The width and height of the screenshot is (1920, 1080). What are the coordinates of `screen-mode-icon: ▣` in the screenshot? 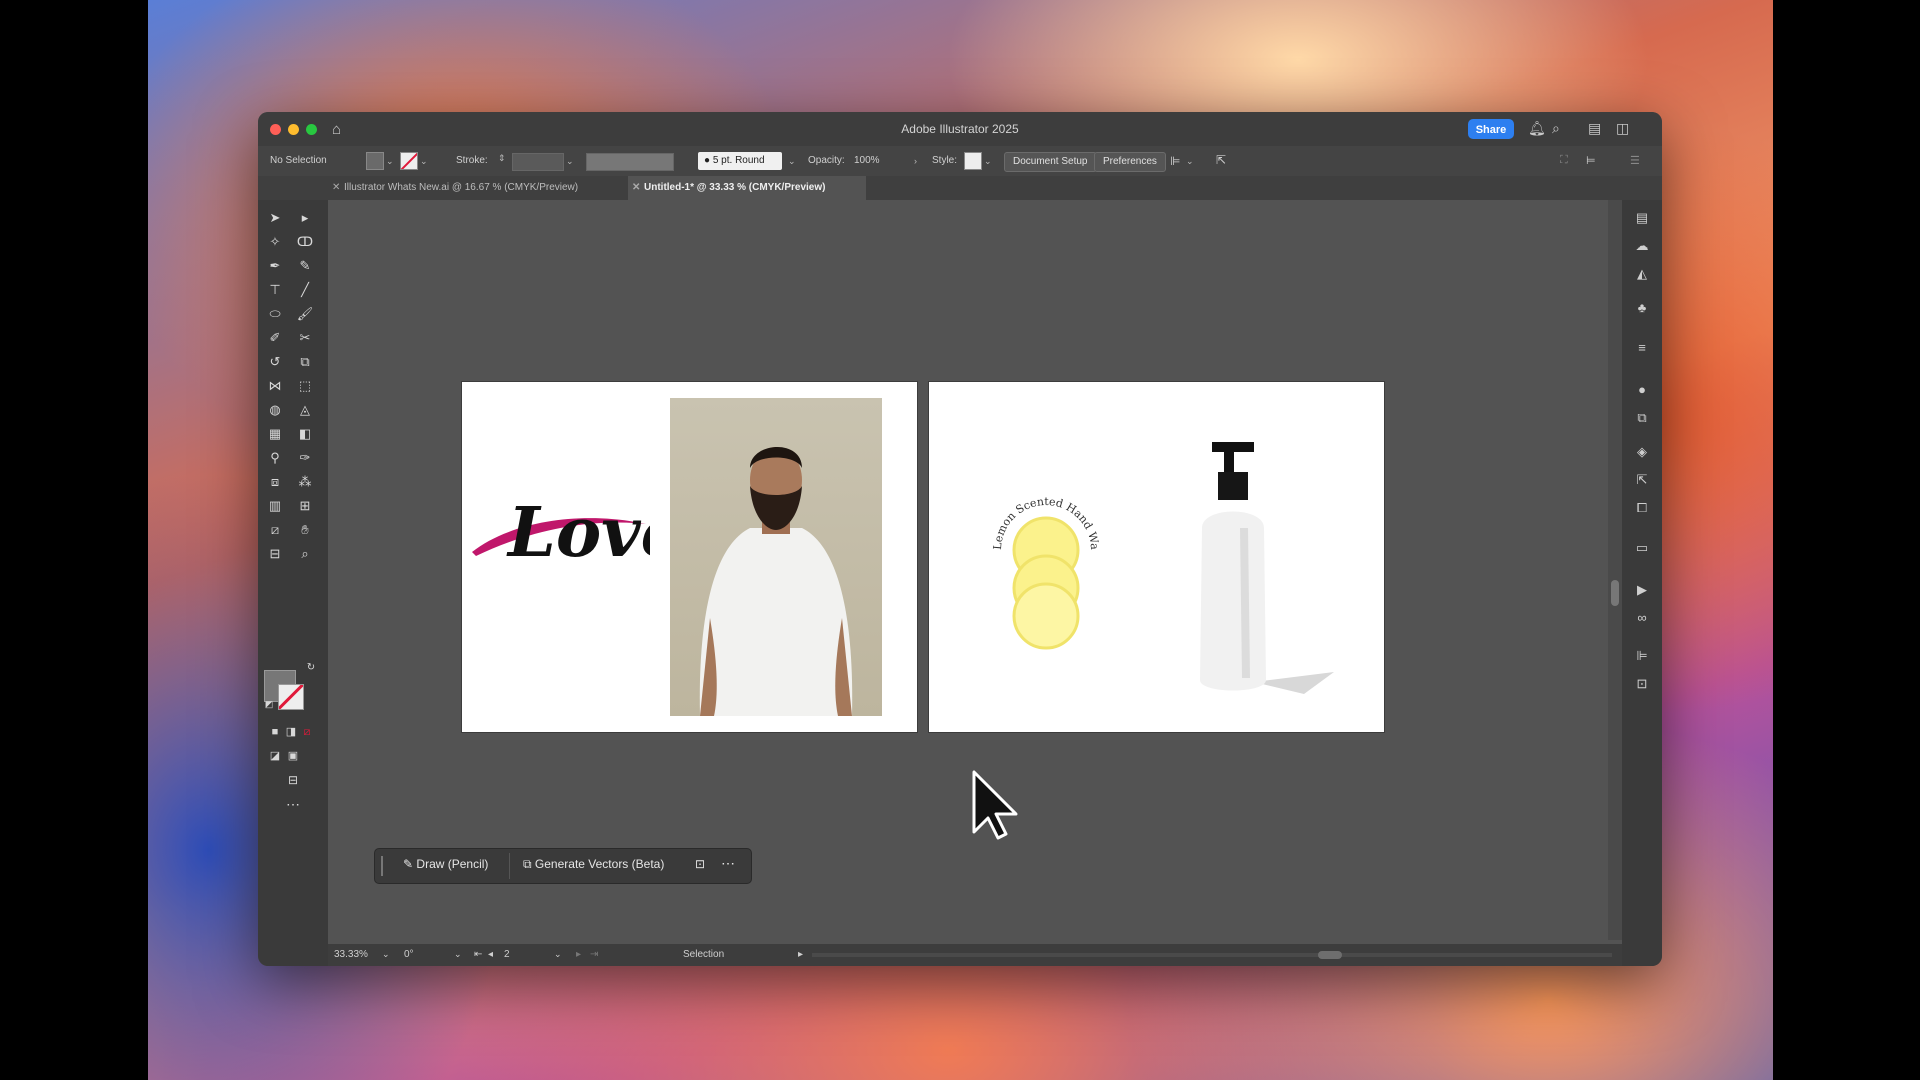 It's located at (293, 756).